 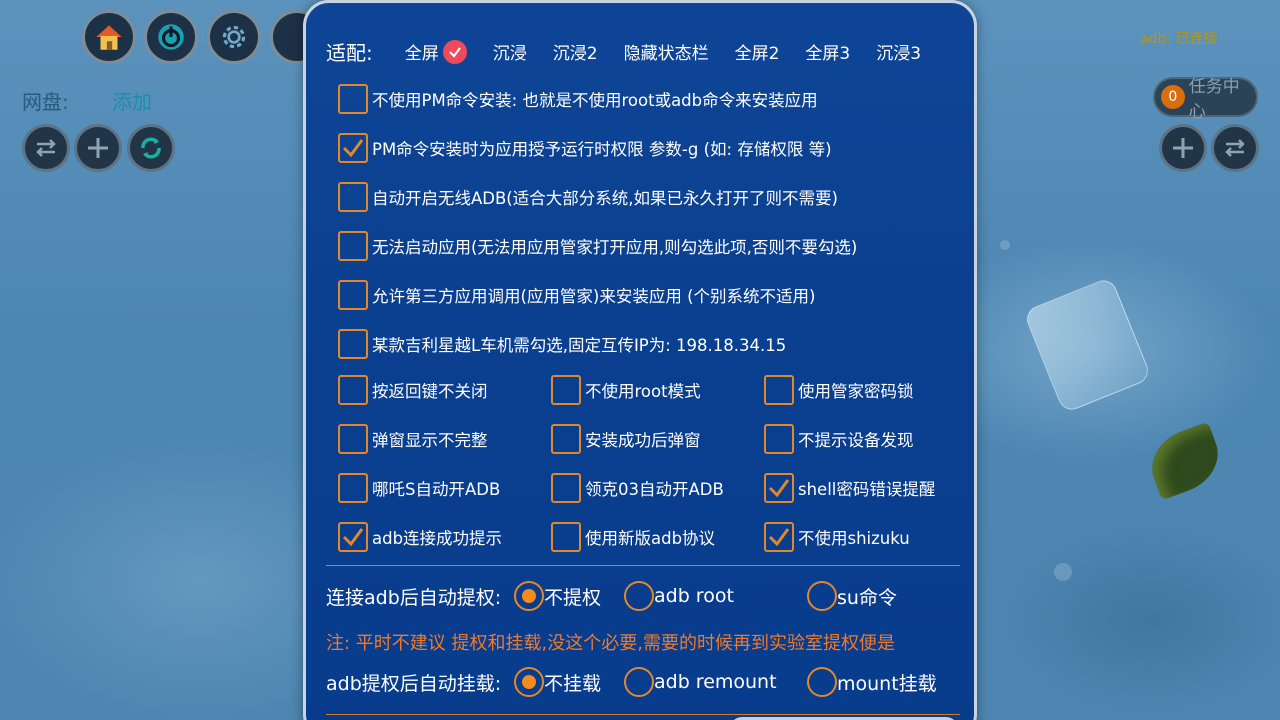 What do you see at coordinates (419, 488) in the screenshot?
I see `option-neta-s-adb: 哪吒S自动开ADB` at bounding box center [419, 488].